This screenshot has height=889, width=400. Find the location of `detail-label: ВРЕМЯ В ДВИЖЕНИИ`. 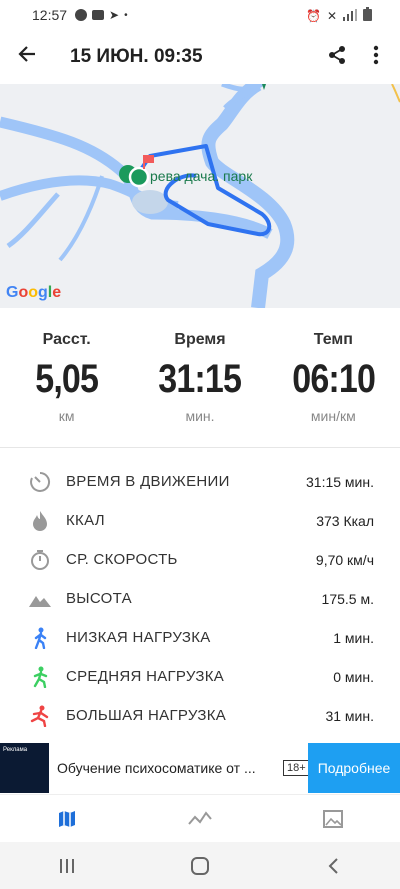

detail-label: ВРЕМЯ В ДВИЖЕНИИ is located at coordinates (148, 481).